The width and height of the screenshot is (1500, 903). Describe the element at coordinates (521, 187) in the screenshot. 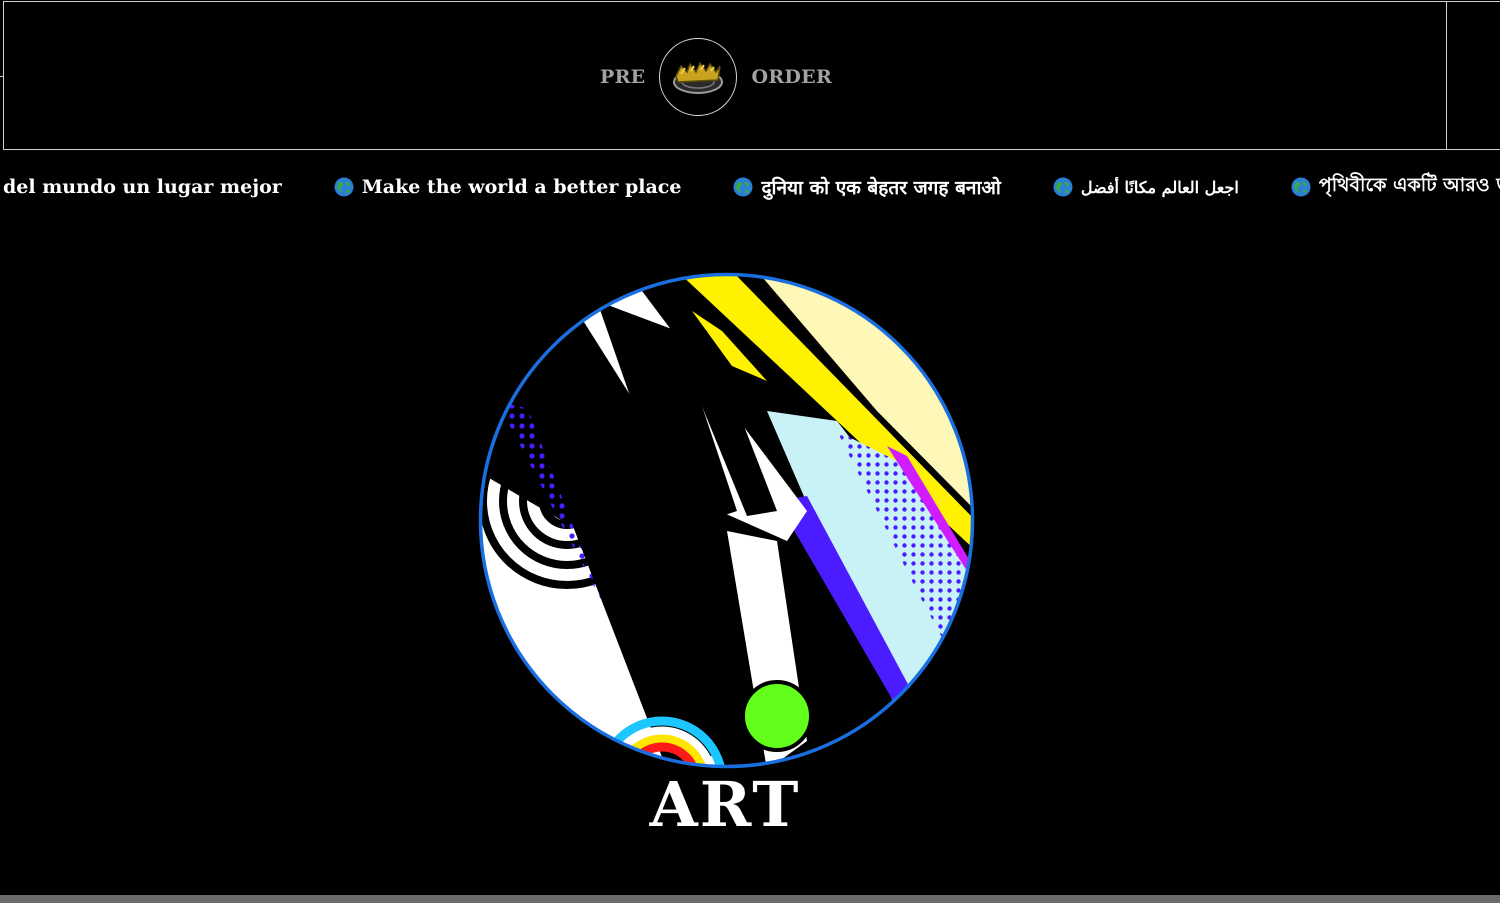

I see `ticker-item-text: Make the world a better place` at that location.